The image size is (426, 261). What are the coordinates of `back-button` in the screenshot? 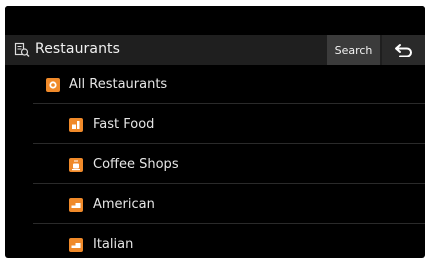 It's located at (403, 50).